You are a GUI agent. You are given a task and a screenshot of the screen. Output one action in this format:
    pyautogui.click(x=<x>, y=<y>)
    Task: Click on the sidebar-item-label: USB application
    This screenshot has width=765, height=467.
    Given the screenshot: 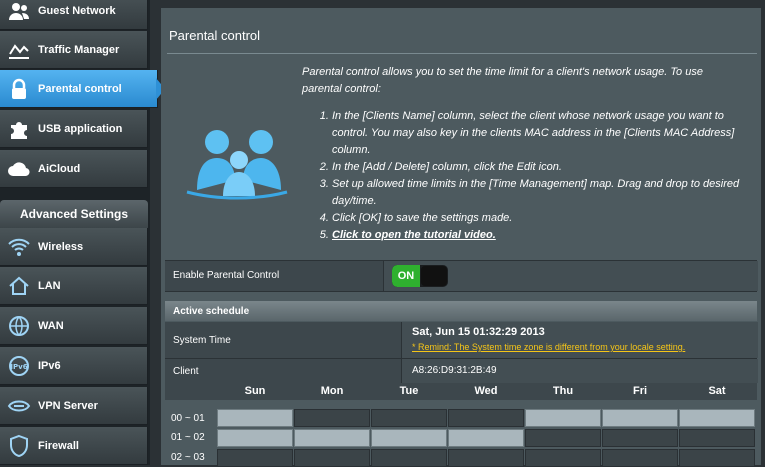 What is the action you would take?
    pyautogui.click(x=80, y=128)
    